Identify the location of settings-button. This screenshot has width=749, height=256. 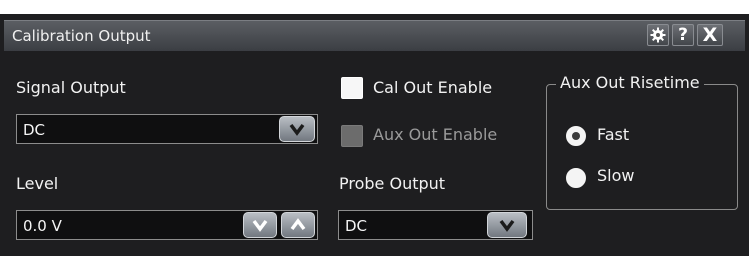
(658, 35).